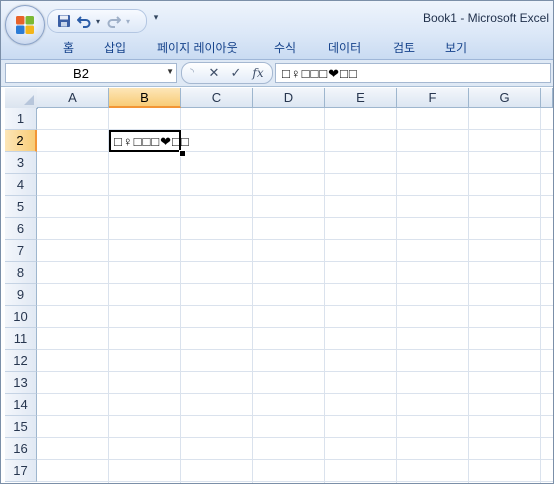 The width and height of the screenshot is (554, 484). I want to click on ribbon-tab-bar: 홈 삽입 페이지 레이아웃 수식 데이터 검토 보기, so click(277, 47).